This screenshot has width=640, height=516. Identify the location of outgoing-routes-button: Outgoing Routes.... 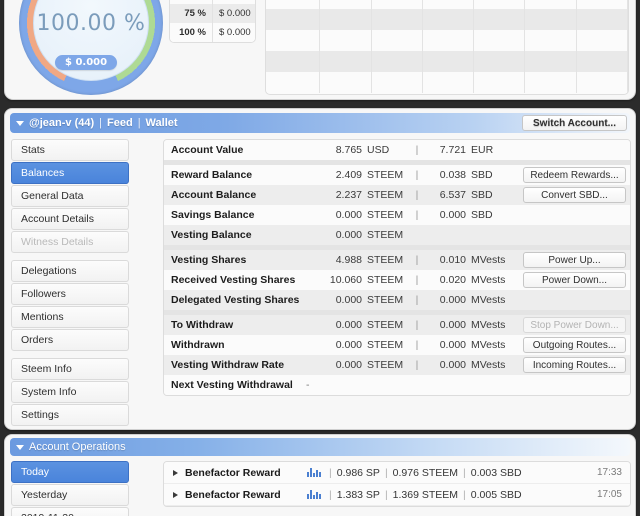
(574, 345).